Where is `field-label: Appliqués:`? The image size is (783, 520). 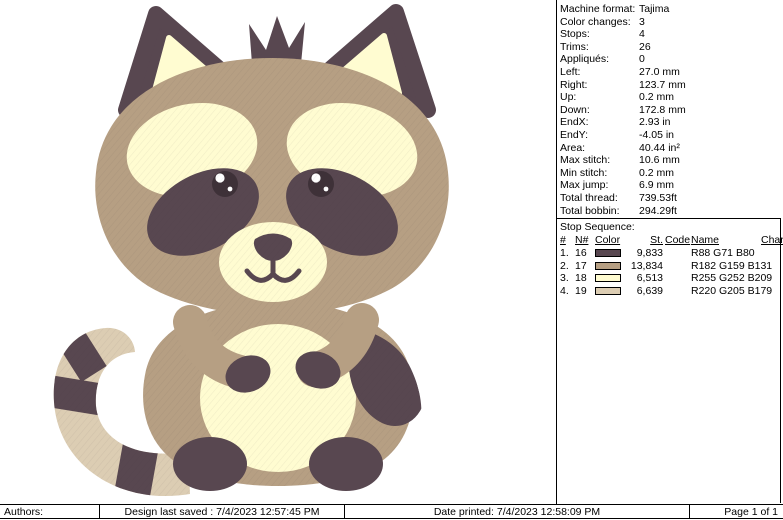 field-label: Appliqués: is located at coordinates (585, 59).